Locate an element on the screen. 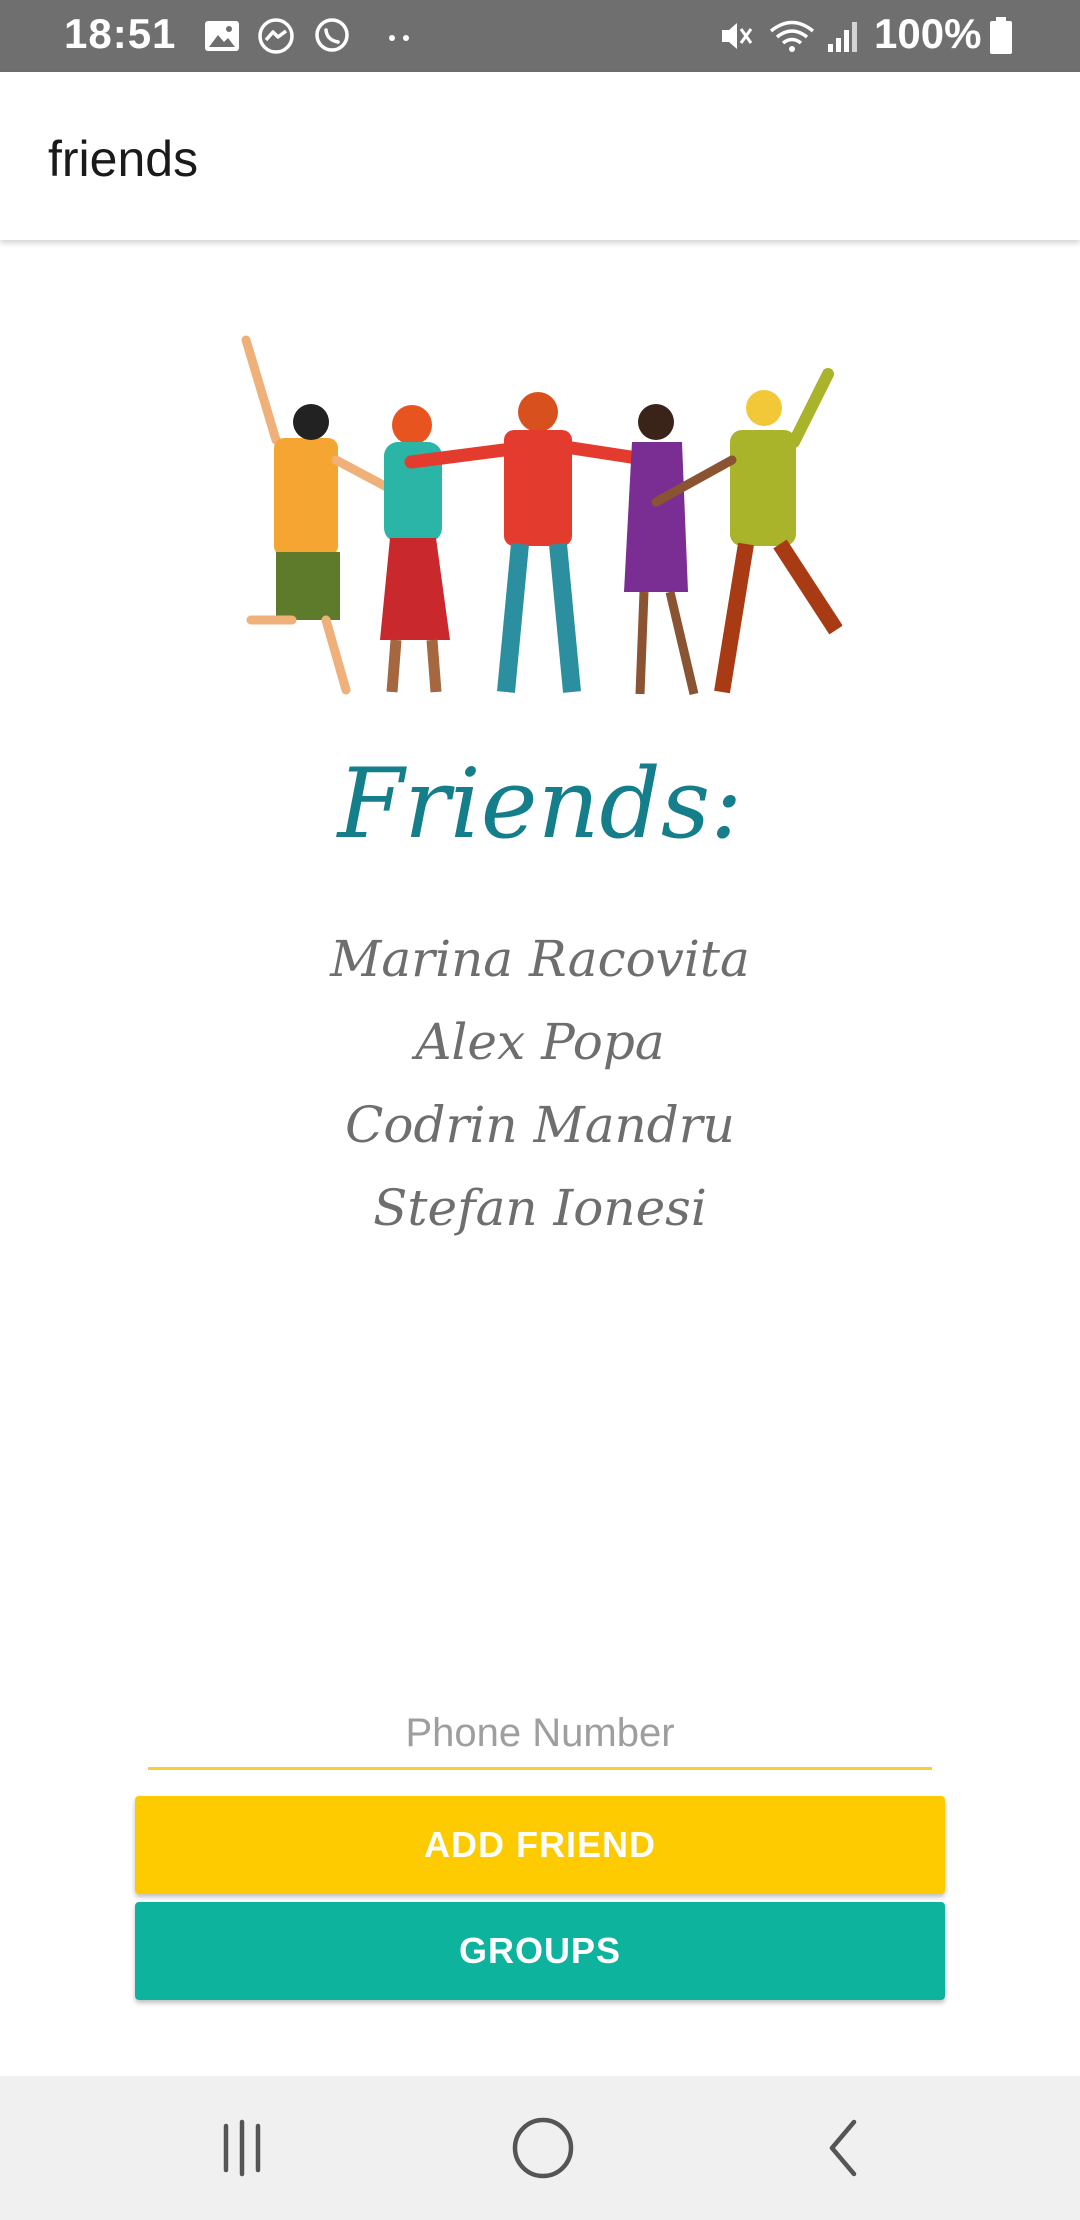 The image size is (1080, 2220). back-button is located at coordinates (844, 2148).